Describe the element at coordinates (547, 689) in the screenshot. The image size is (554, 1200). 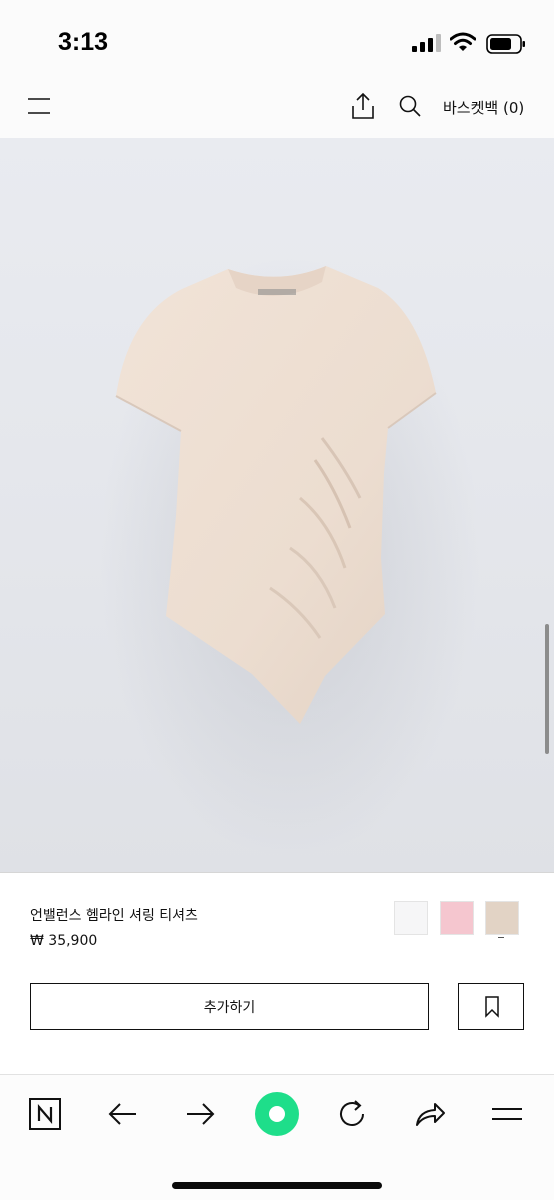
I see `scroll-indicator` at that location.